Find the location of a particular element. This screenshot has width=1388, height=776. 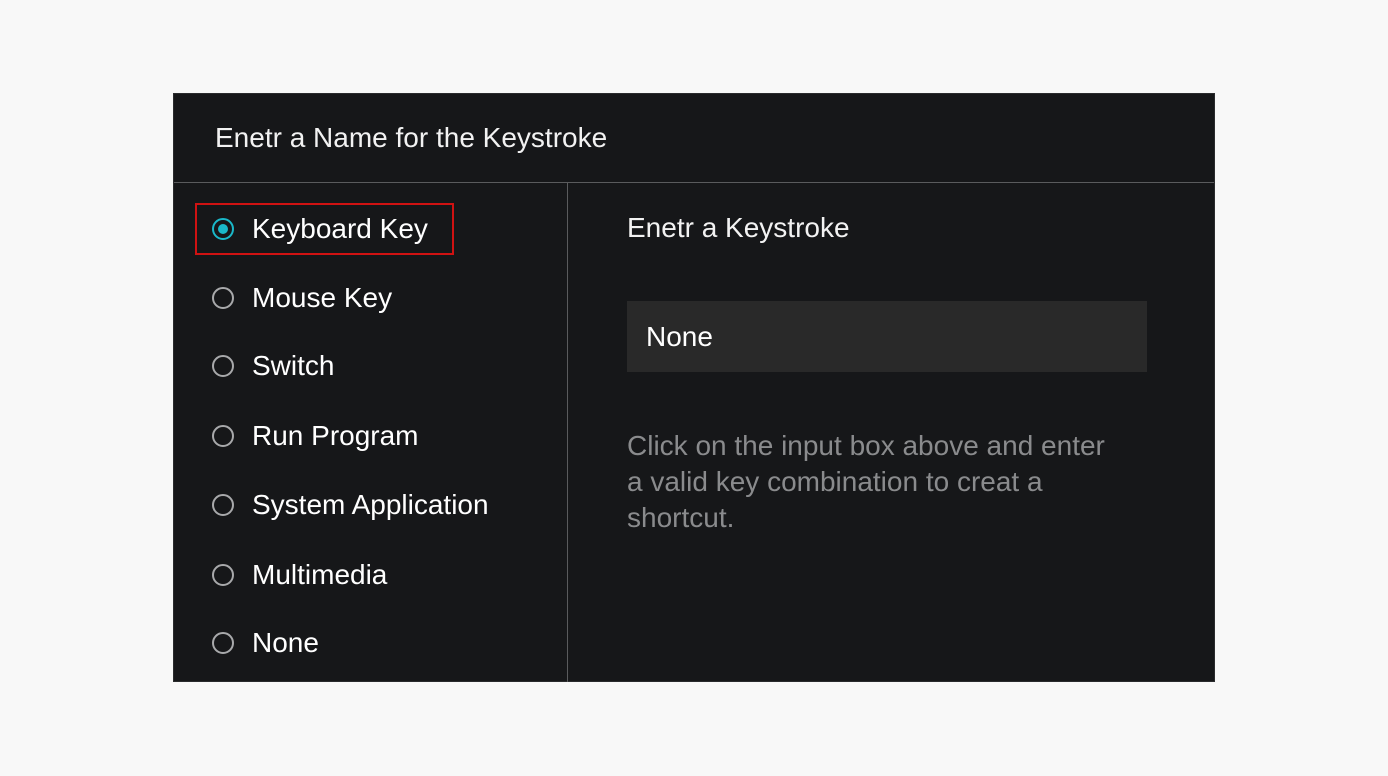

keystroke-title: Enetr a Keystroke is located at coordinates (738, 227).